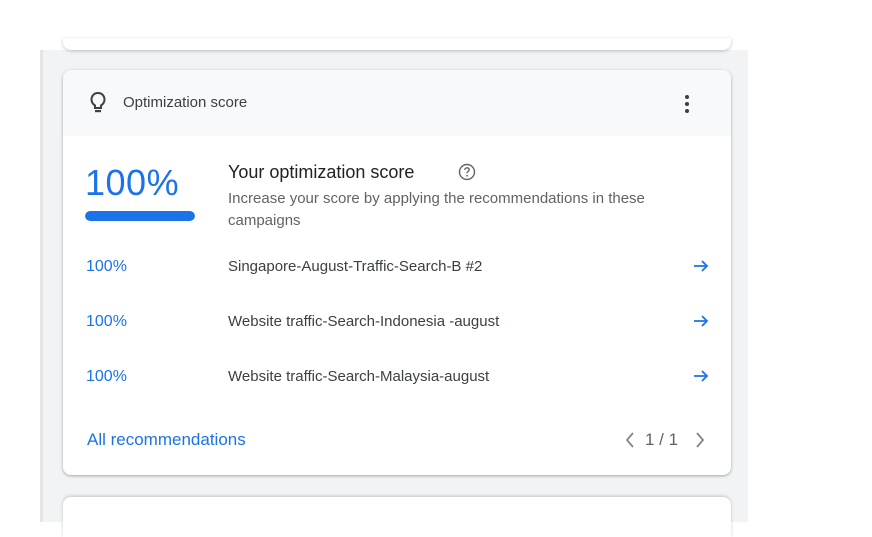 Image resolution: width=872 pixels, height=537 pixels. I want to click on pagination: 1 / 1, so click(668, 440).